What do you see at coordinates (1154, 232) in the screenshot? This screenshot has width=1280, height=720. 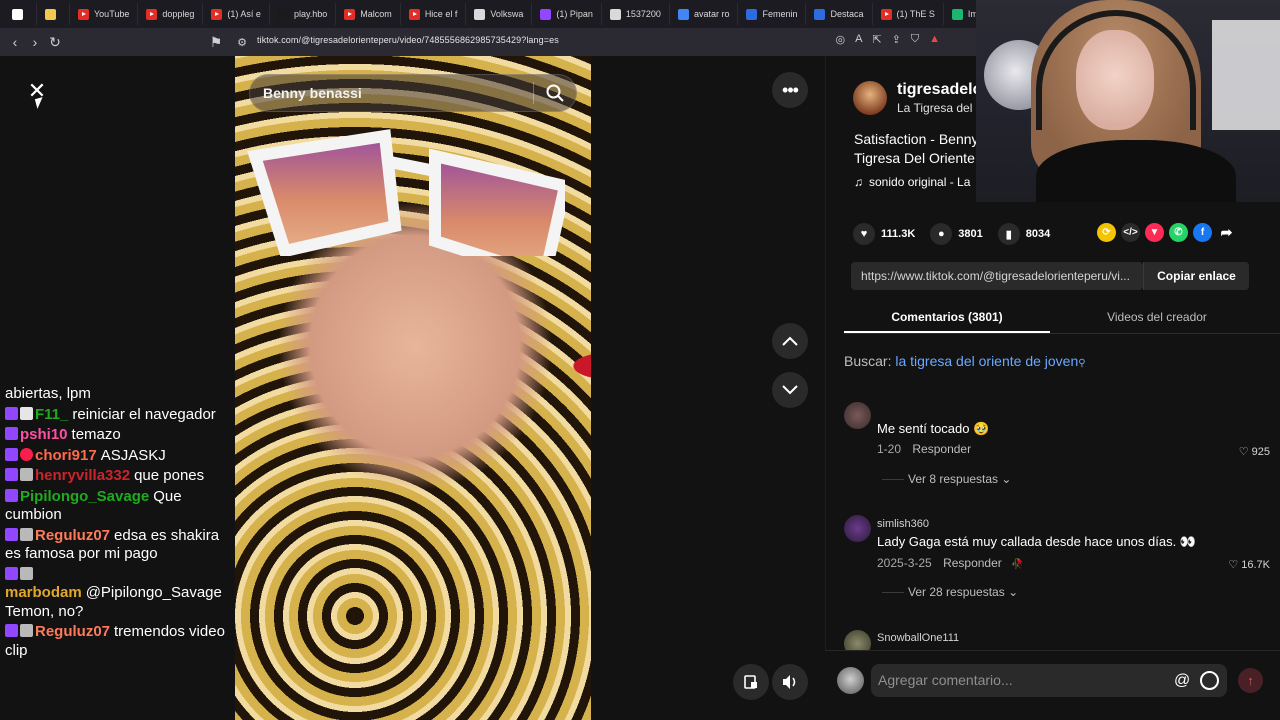 I see `send-to-friends-icon: ▼` at bounding box center [1154, 232].